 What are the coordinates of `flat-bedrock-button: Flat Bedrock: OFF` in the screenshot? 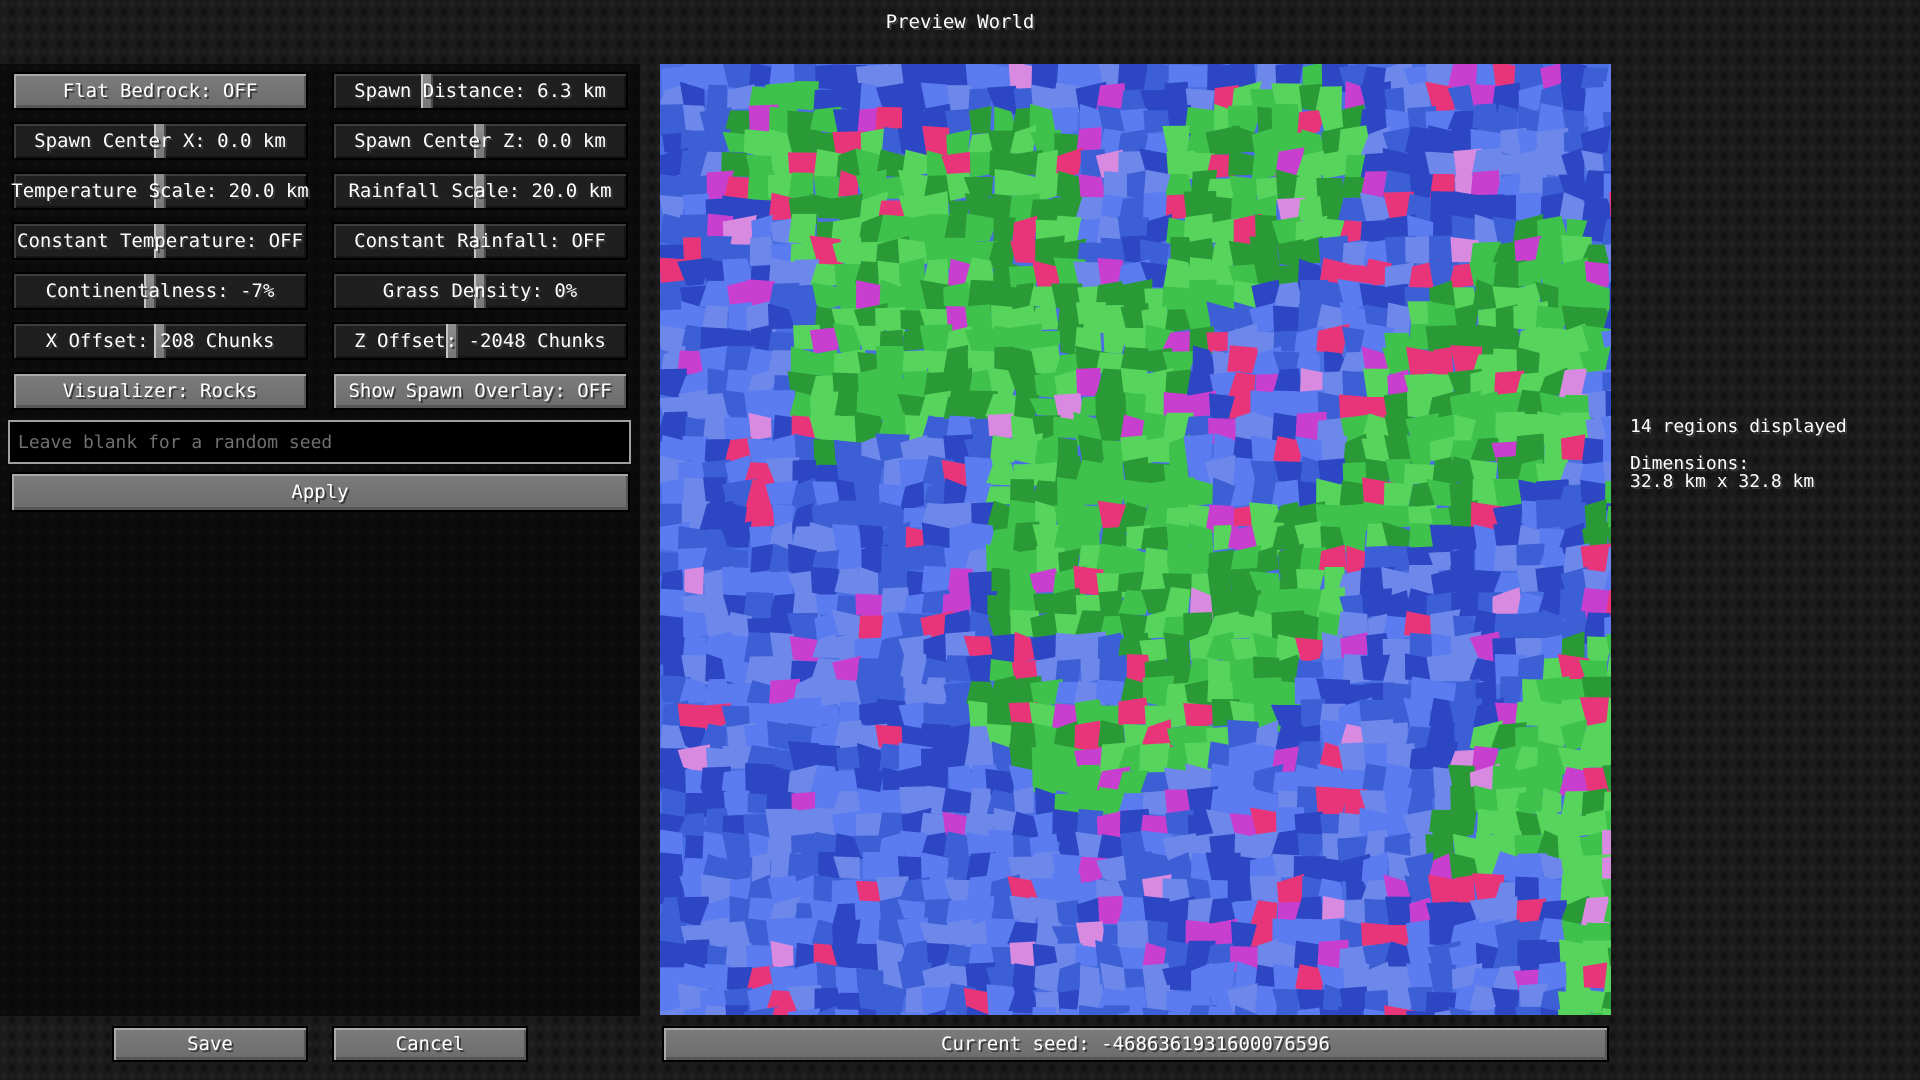 It's located at (160, 91).